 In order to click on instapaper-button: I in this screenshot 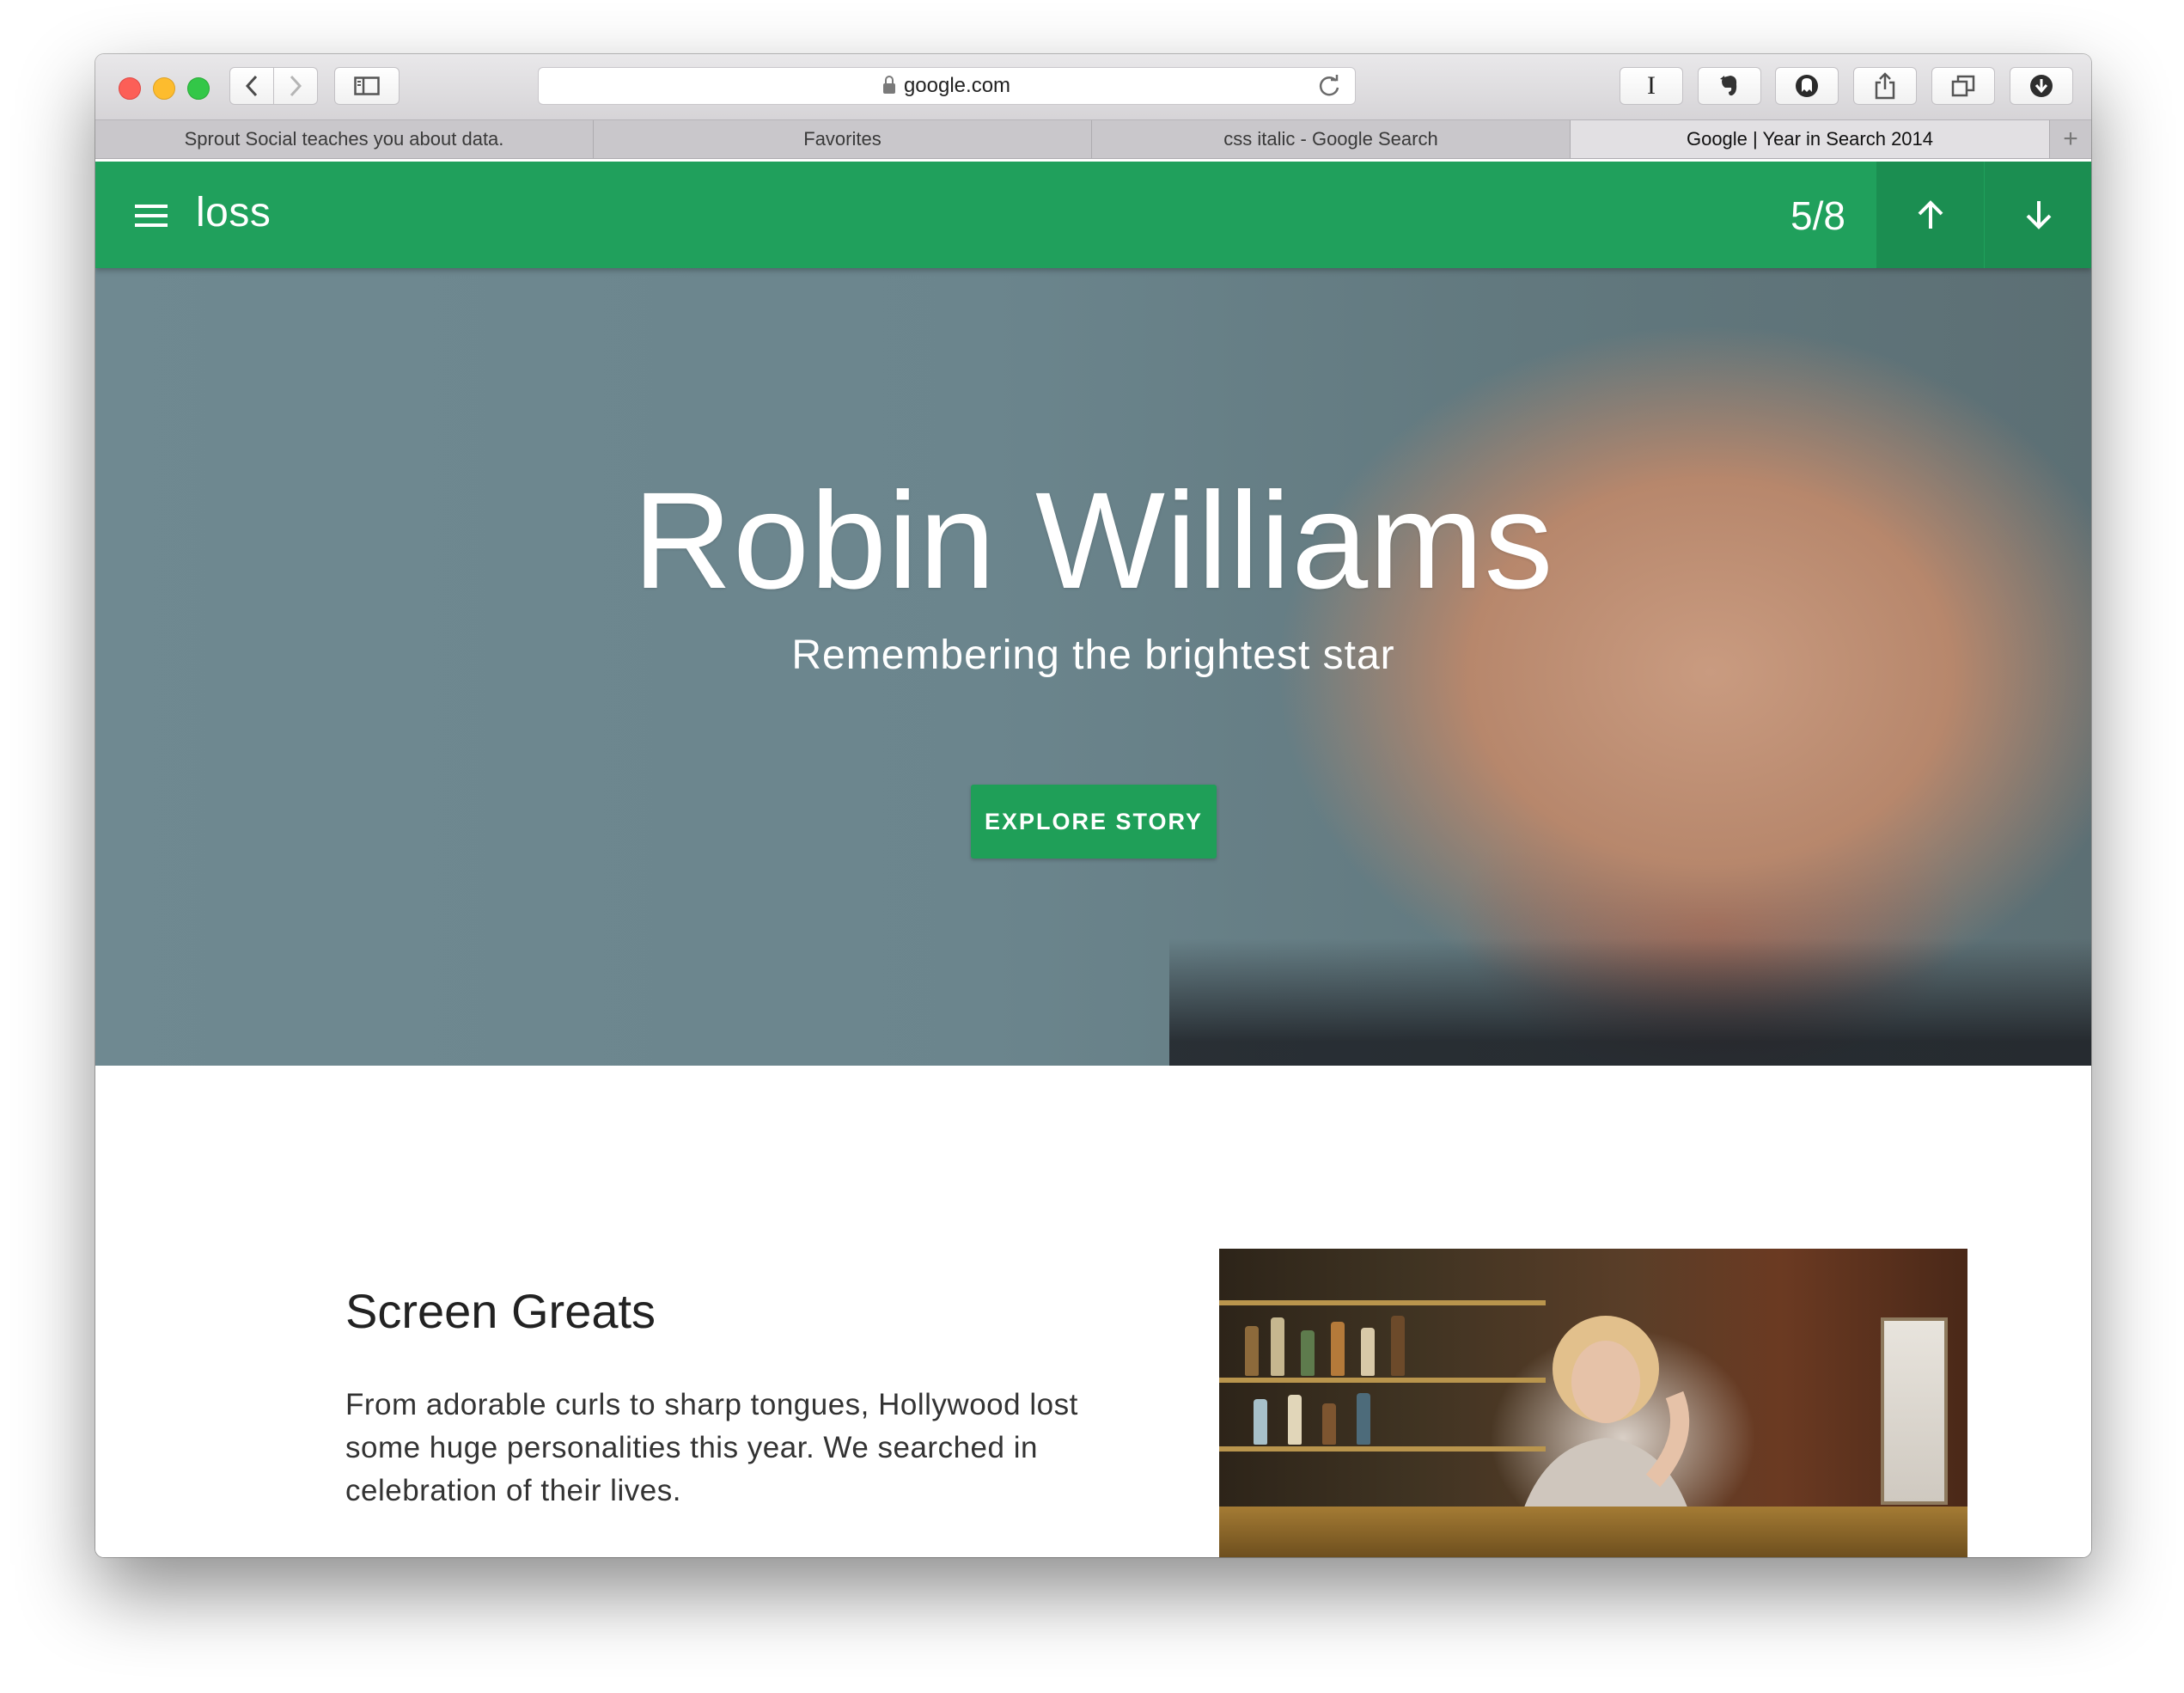, I will do `click(1651, 86)`.